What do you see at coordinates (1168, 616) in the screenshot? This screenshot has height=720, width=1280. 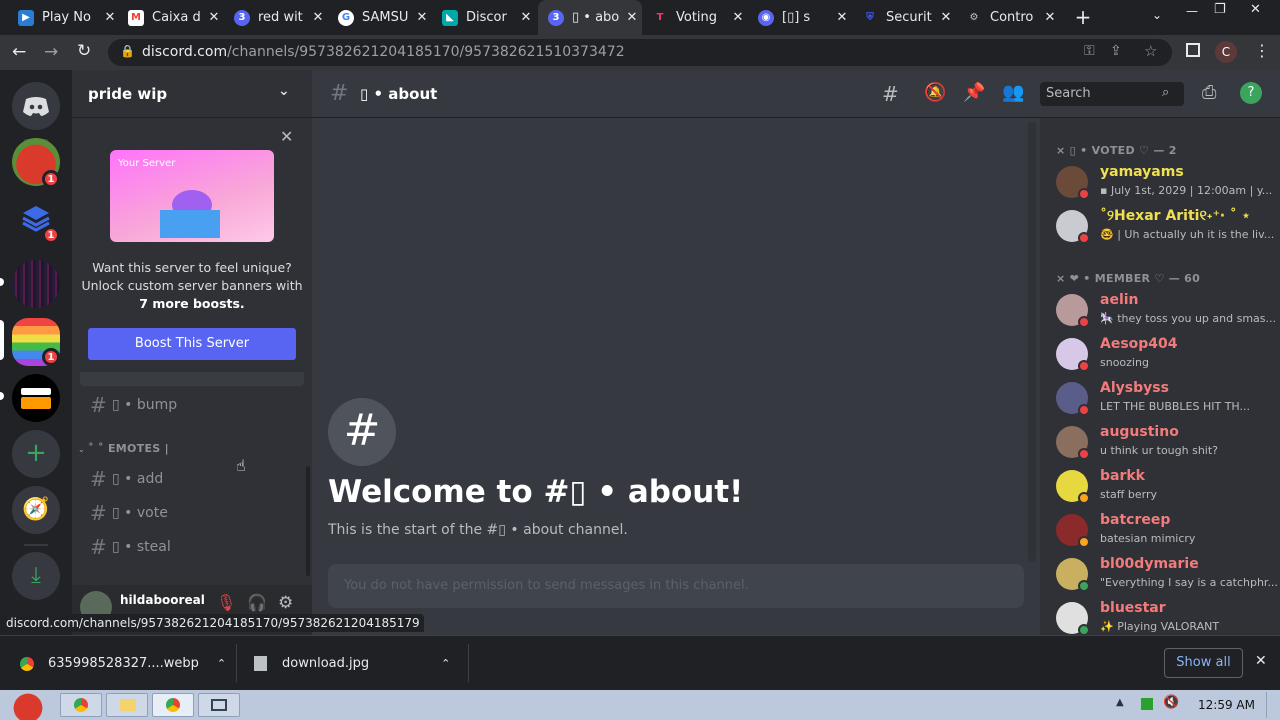 I see `member-row: bluestar ✨ Playing VALORANT` at bounding box center [1168, 616].